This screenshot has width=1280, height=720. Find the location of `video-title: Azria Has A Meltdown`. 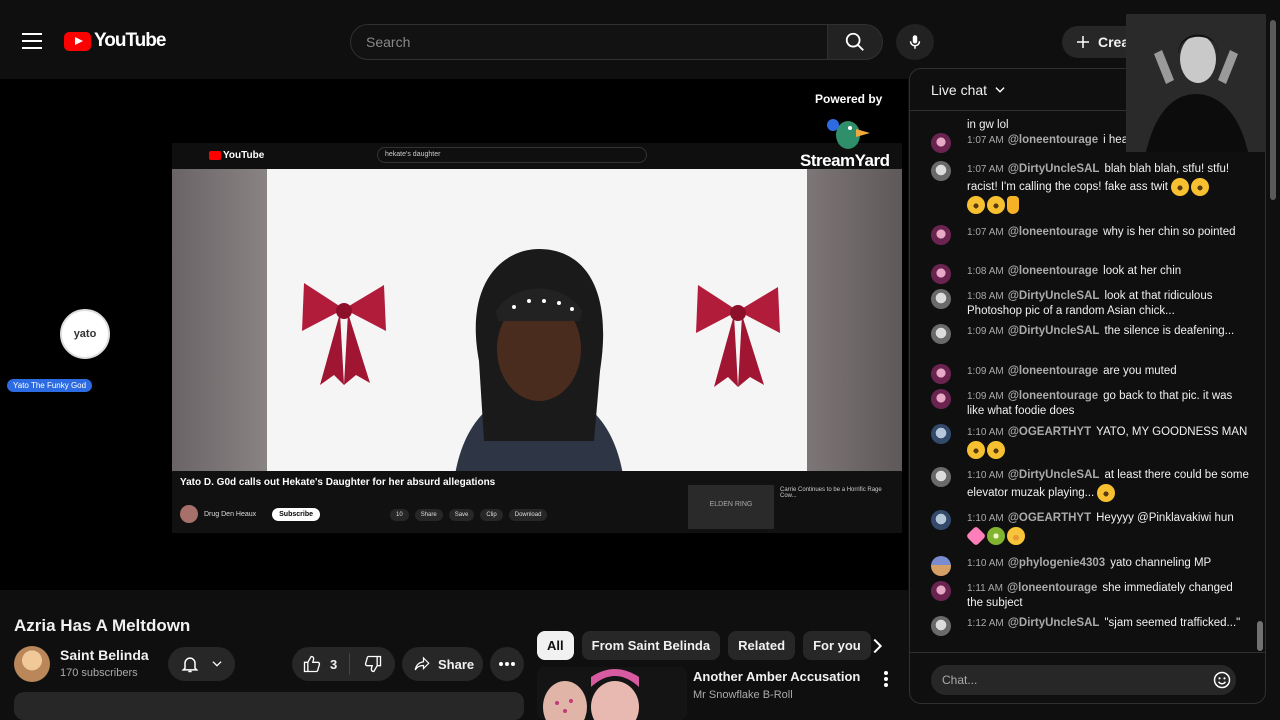

video-title: Azria Has A Meltdown is located at coordinates (102, 625).